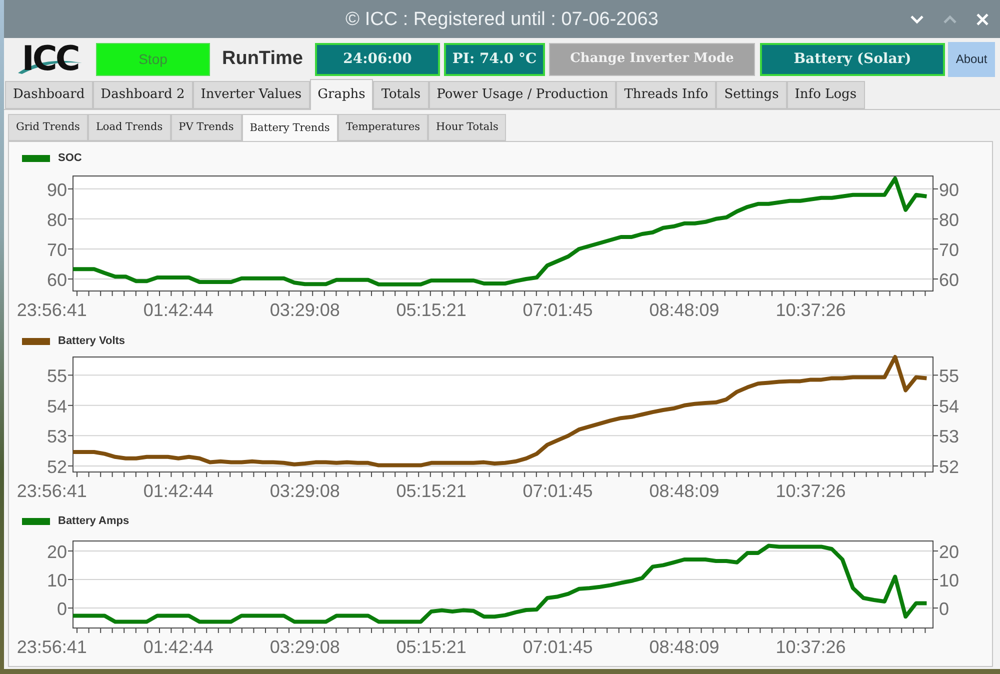 This screenshot has width=1000, height=674. Describe the element at coordinates (377, 59) in the screenshot. I see `runtime-display: 24:06:00` at that location.